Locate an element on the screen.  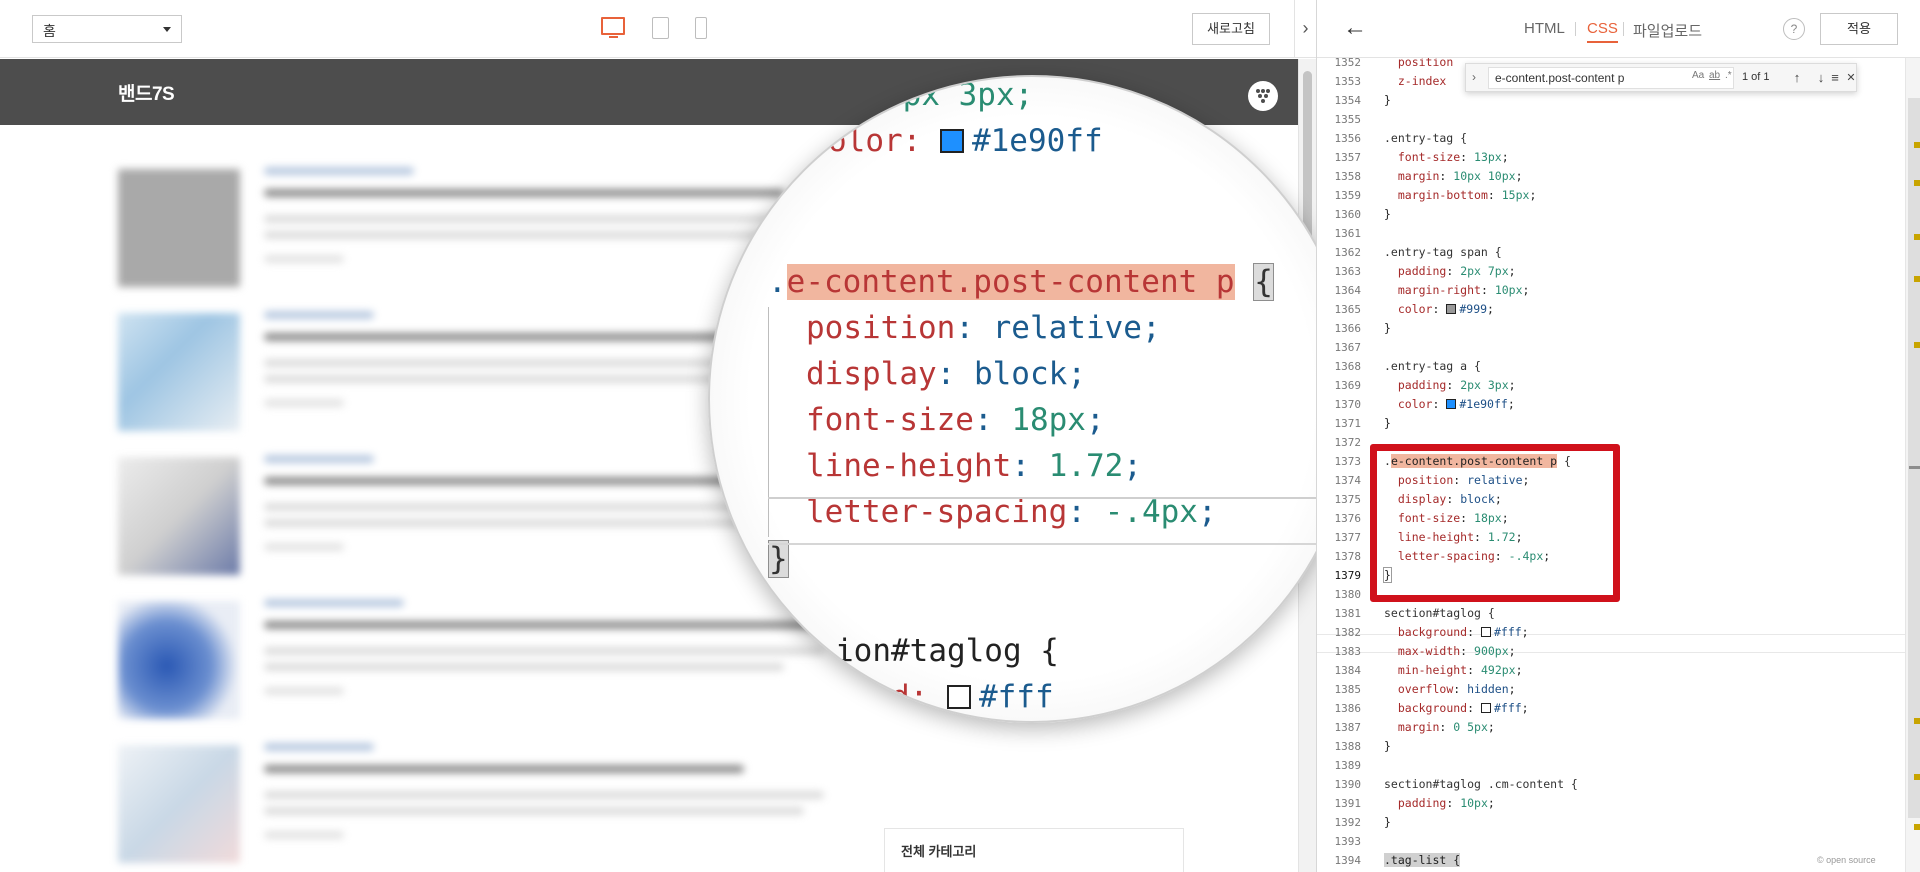
find-input-value: e-content.post-content p is located at coordinates (1560, 78).